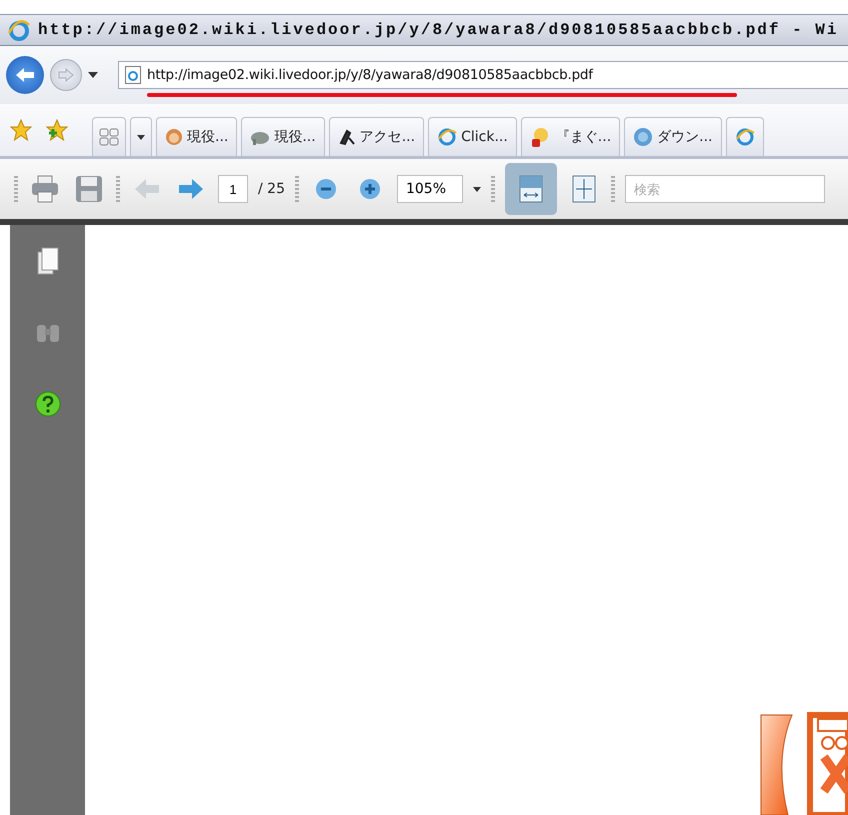  What do you see at coordinates (47, 404) in the screenshot?
I see `help-icon` at bounding box center [47, 404].